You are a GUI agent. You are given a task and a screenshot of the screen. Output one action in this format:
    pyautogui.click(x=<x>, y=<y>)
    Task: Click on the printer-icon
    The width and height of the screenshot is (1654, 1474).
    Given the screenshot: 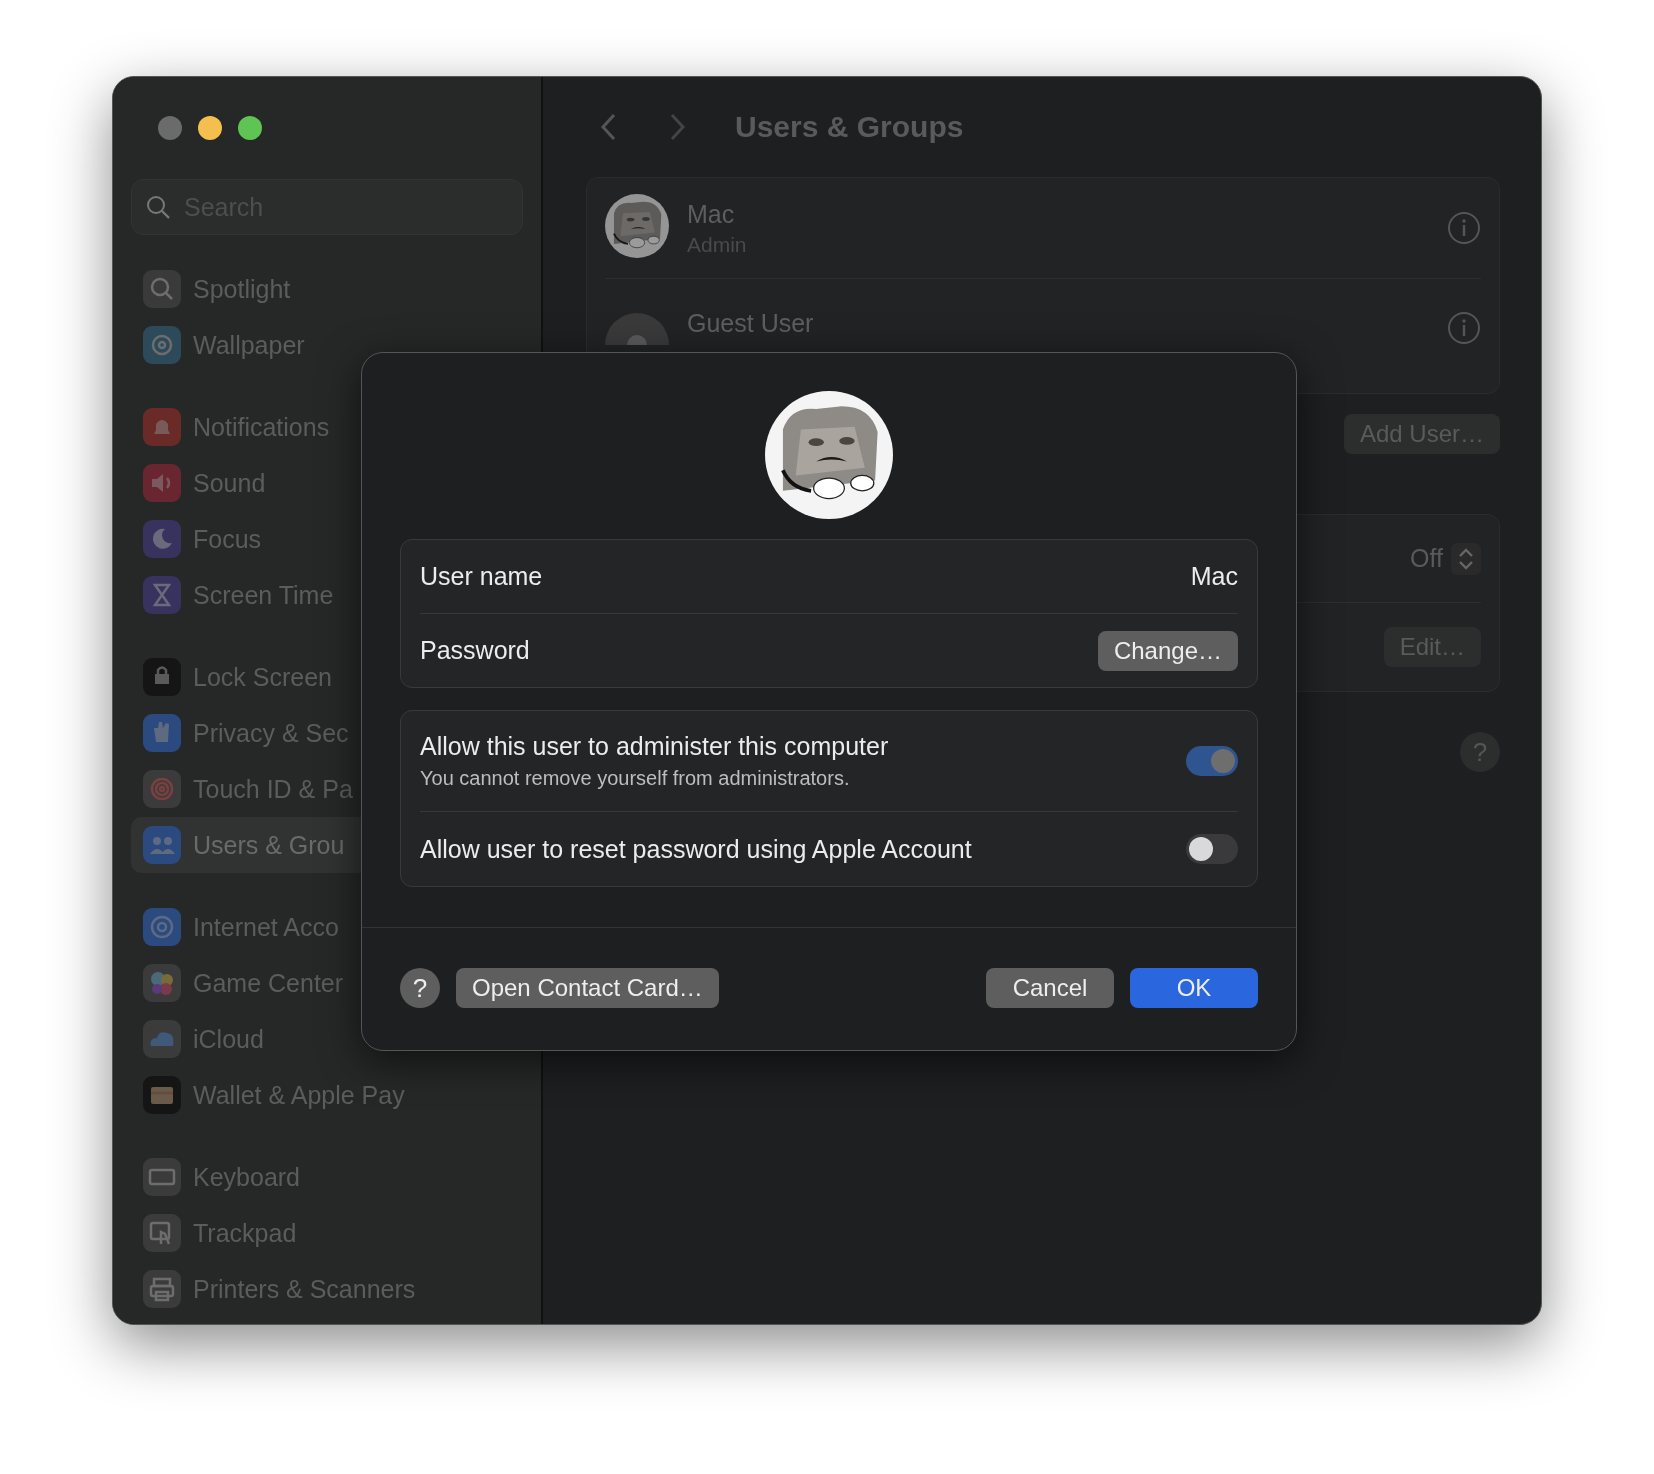 What is the action you would take?
    pyautogui.click(x=162, y=1289)
    